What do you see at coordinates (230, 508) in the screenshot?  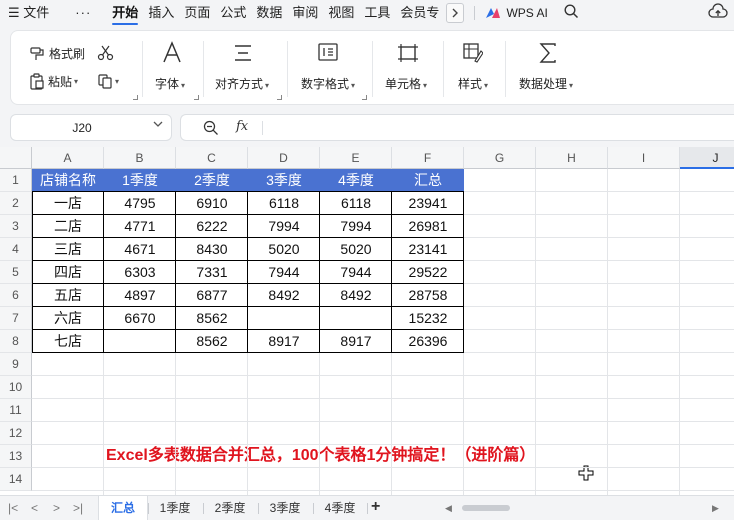 I see `sheet-tab-2: 2季度` at bounding box center [230, 508].